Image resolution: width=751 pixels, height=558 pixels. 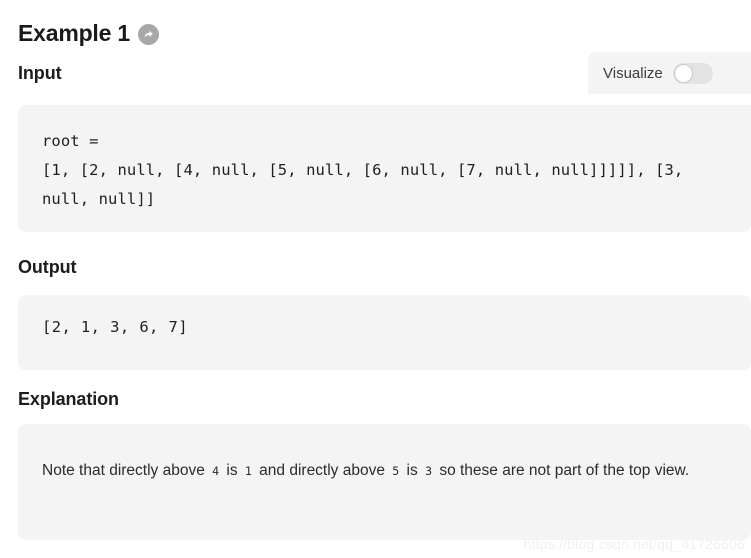 I want to click on explanation-section-label: Explanation, so click(x=68, y=399).